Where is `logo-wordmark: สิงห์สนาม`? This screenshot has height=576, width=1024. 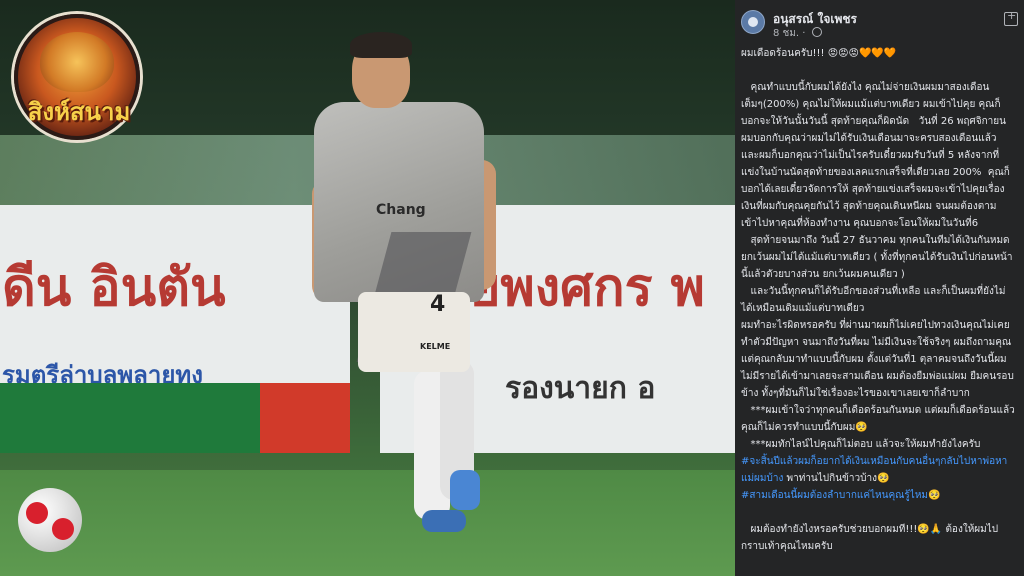 logo-wordmark: สิงห์สนาม is located at coordinates (79, 112).